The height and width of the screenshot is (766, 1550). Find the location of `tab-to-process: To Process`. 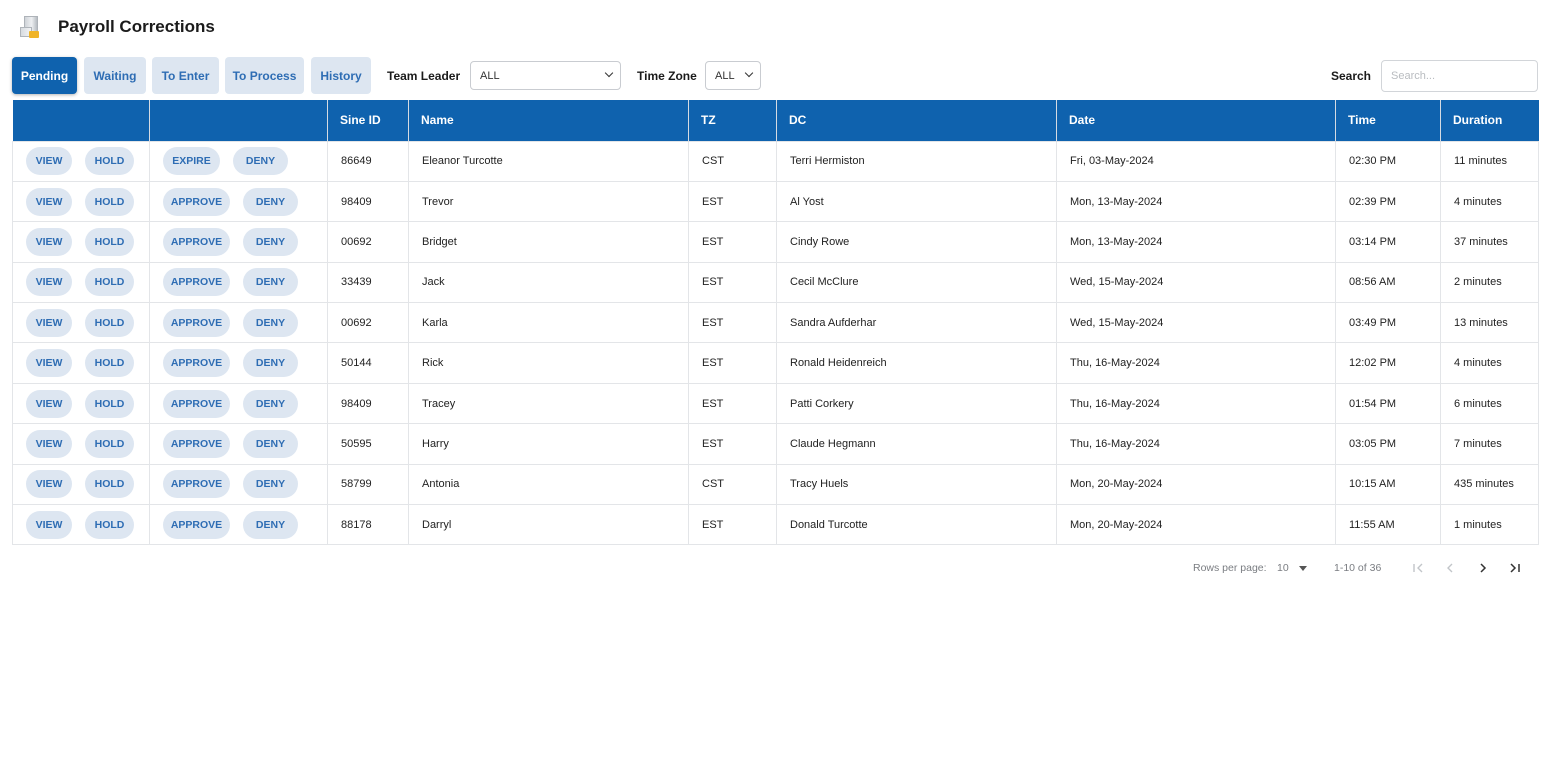

tab-to-process: To Process is located at coordinates (264, 75).